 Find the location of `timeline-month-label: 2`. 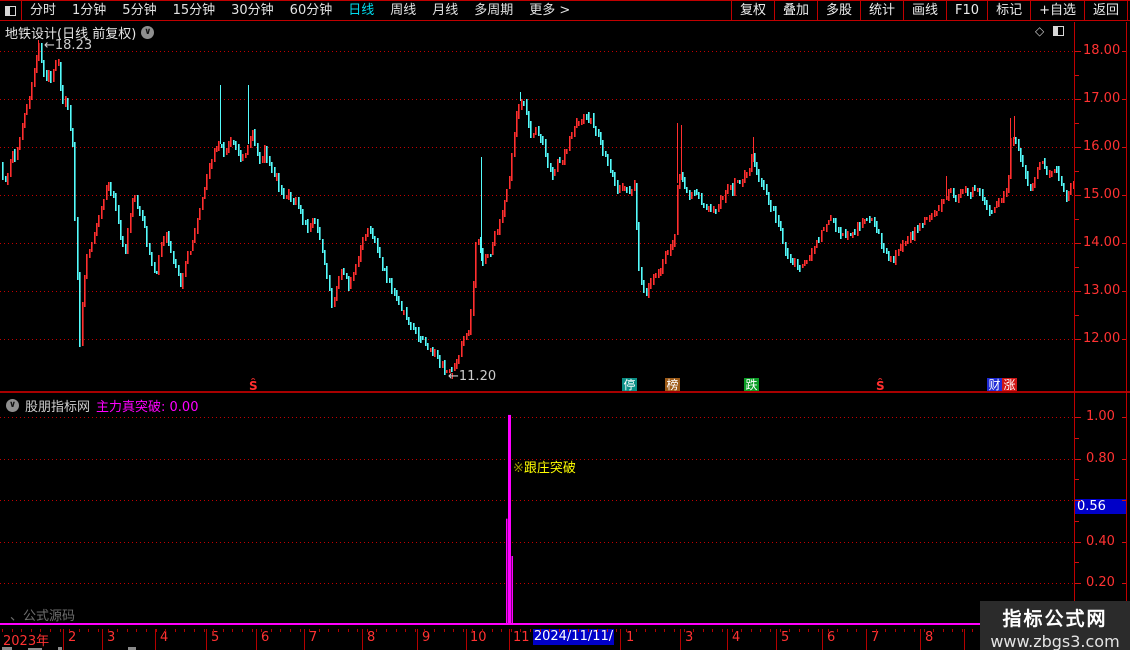

timeline-month-label: 2 is located at coordinates (72, 637).